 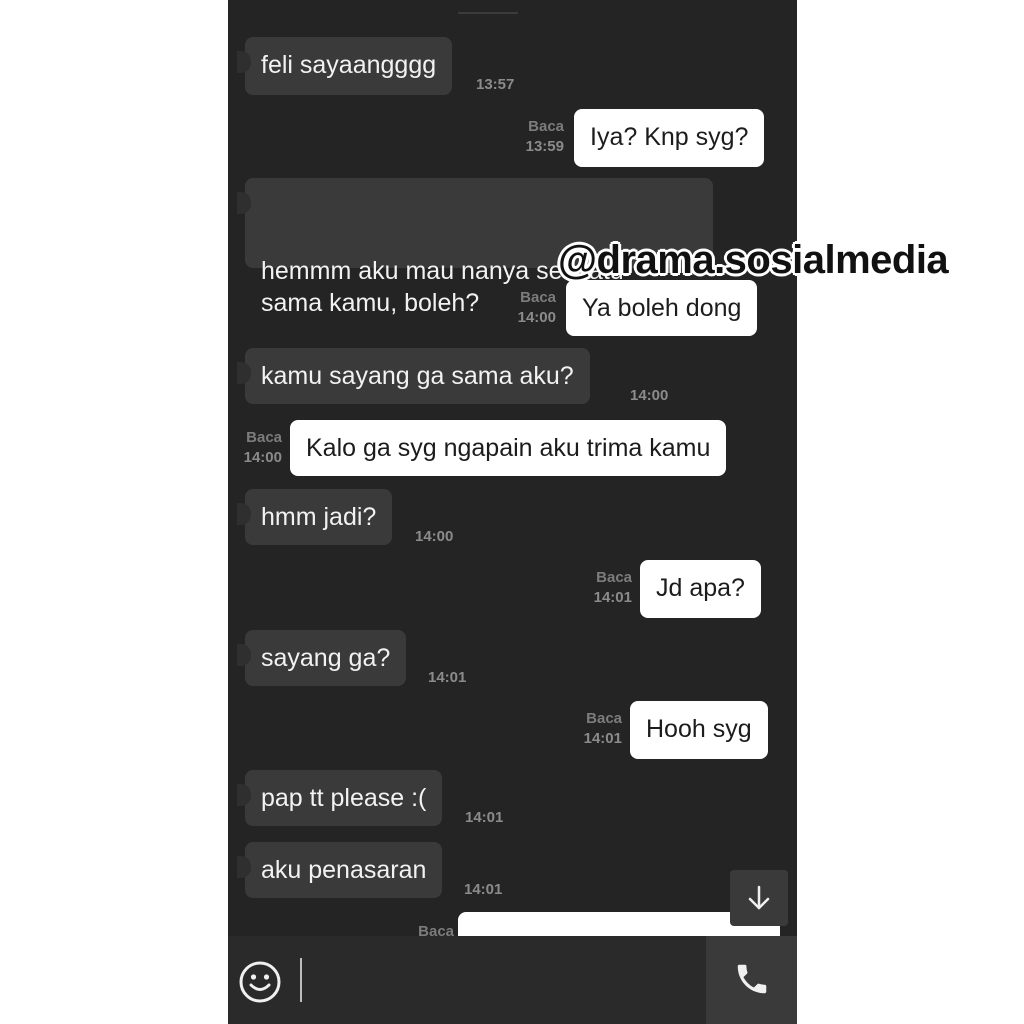 I want to click on message-time: 13:59, so click(x=544, y=146).